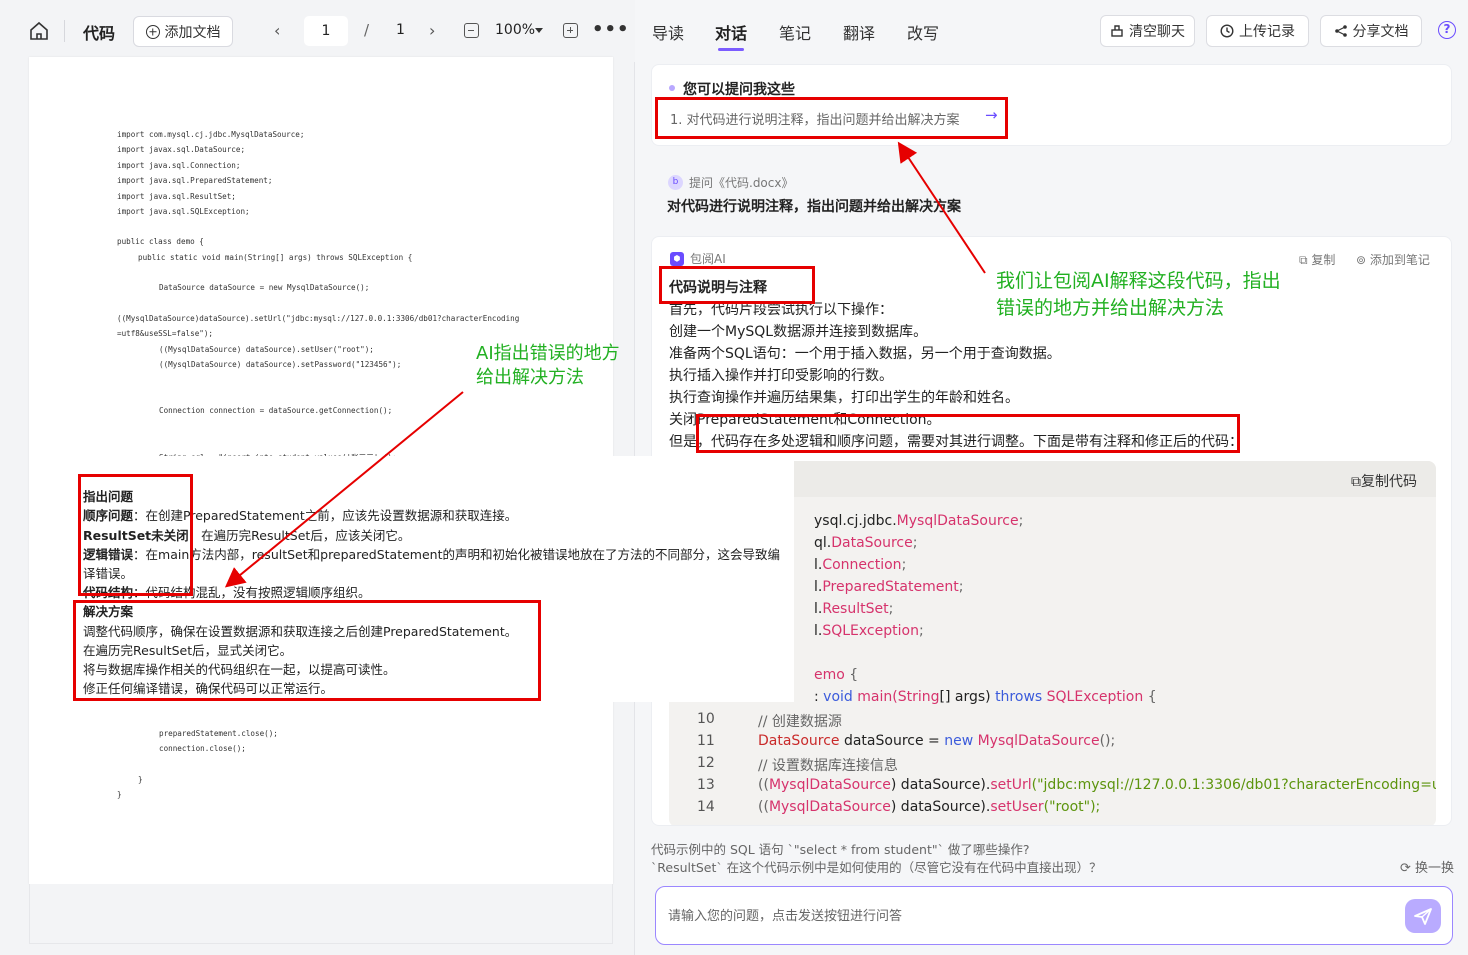  What do you see at coordinates (321, 914) in the screenshot?
I see `document-footer` at bounding box center [321, 914].